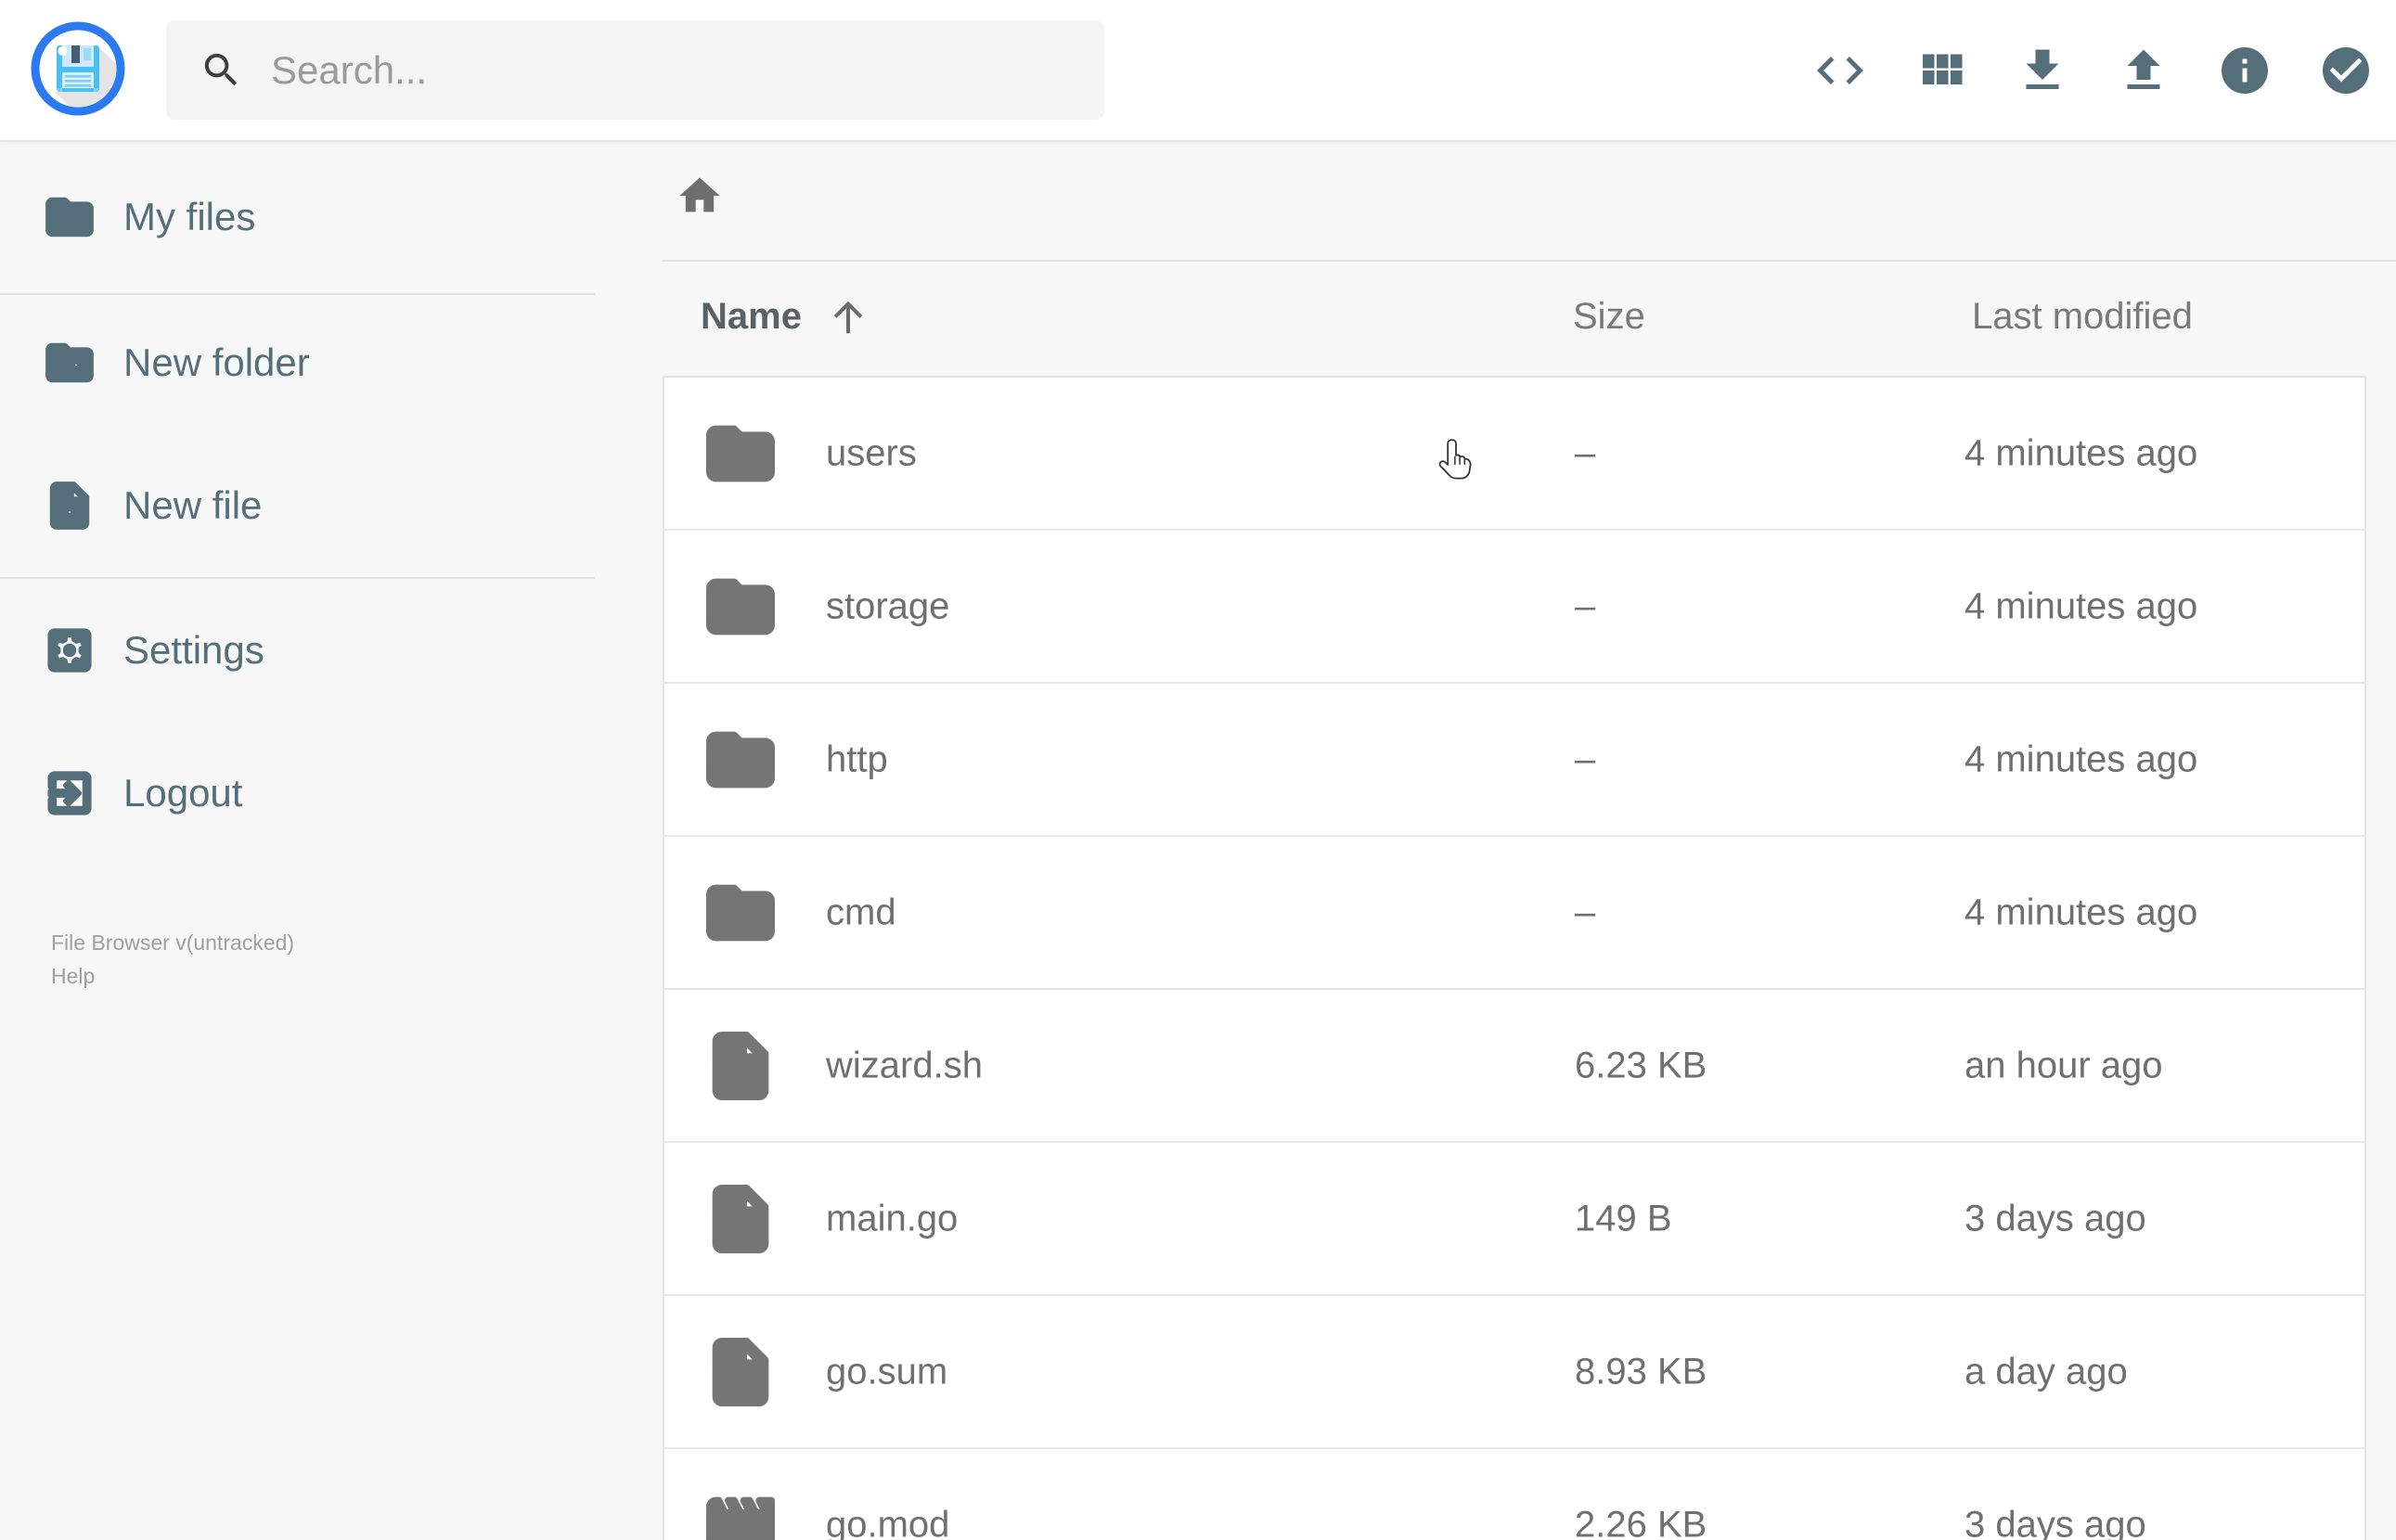  I want to click on app-logo, so click(78, 70).